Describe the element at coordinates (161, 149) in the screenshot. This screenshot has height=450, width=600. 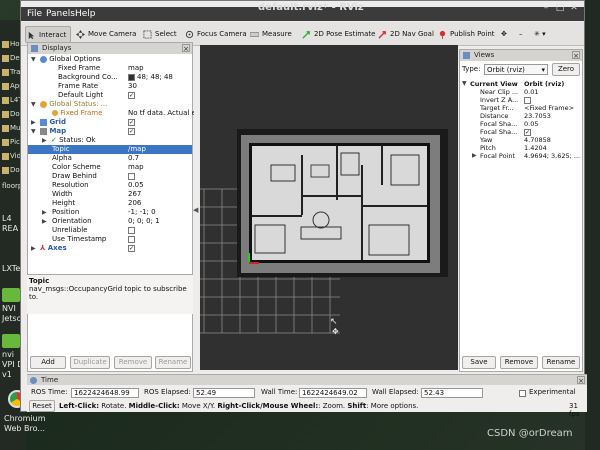
I see `row-value: /map` at that location.